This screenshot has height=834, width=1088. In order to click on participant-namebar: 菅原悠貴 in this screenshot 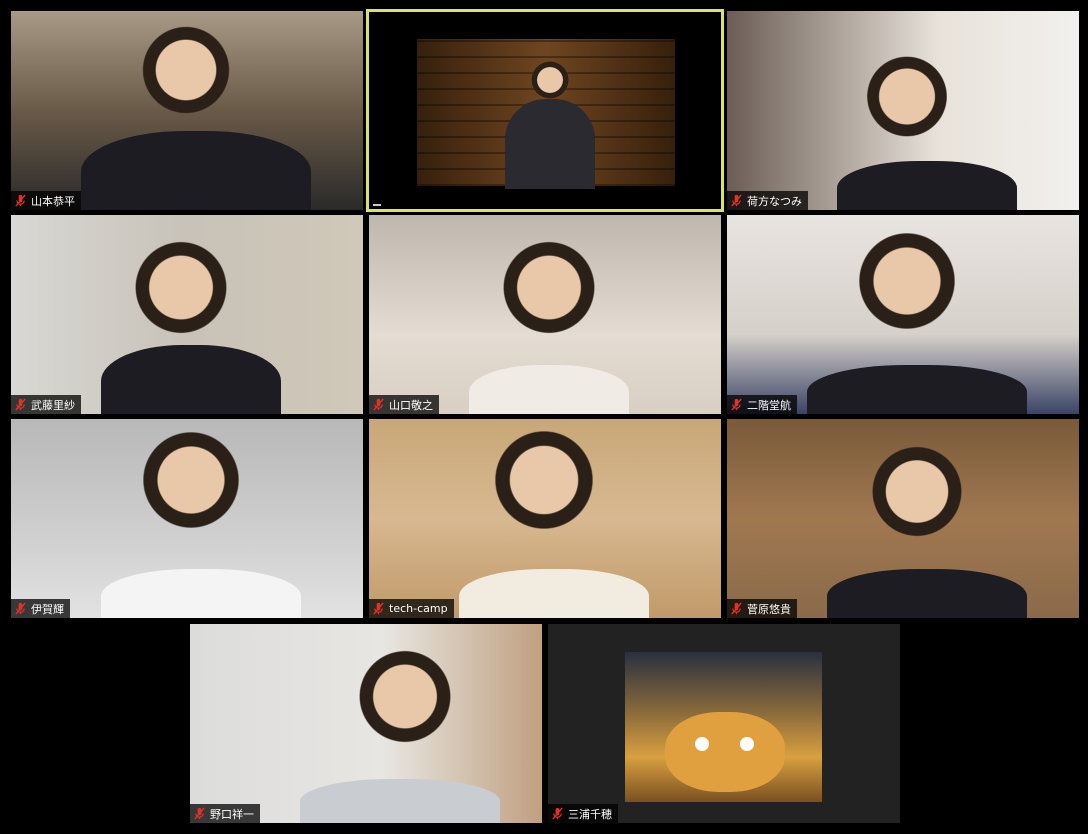, I will do `click(762, 608)`.